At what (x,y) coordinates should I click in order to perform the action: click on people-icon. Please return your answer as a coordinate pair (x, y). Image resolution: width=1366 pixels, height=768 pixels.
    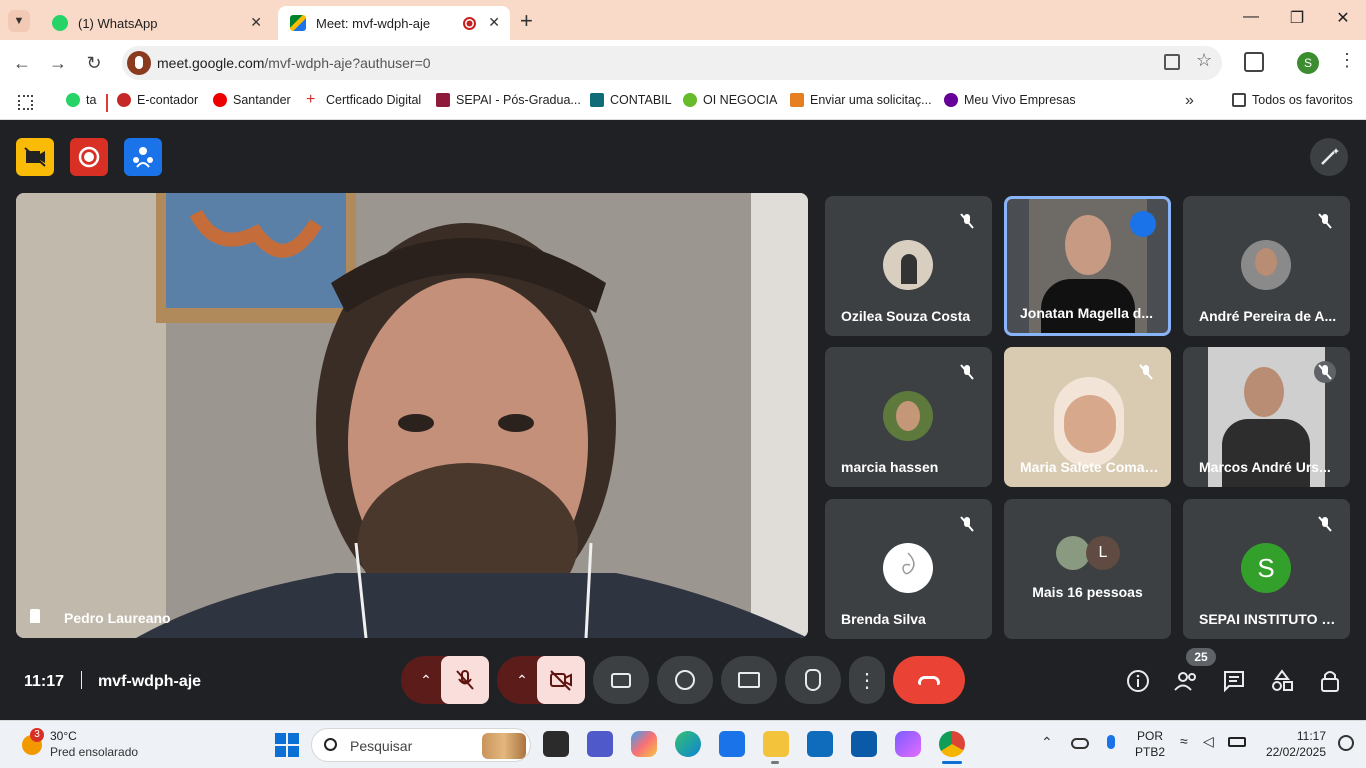
    Looking at the image, I should click on (1186, 681).